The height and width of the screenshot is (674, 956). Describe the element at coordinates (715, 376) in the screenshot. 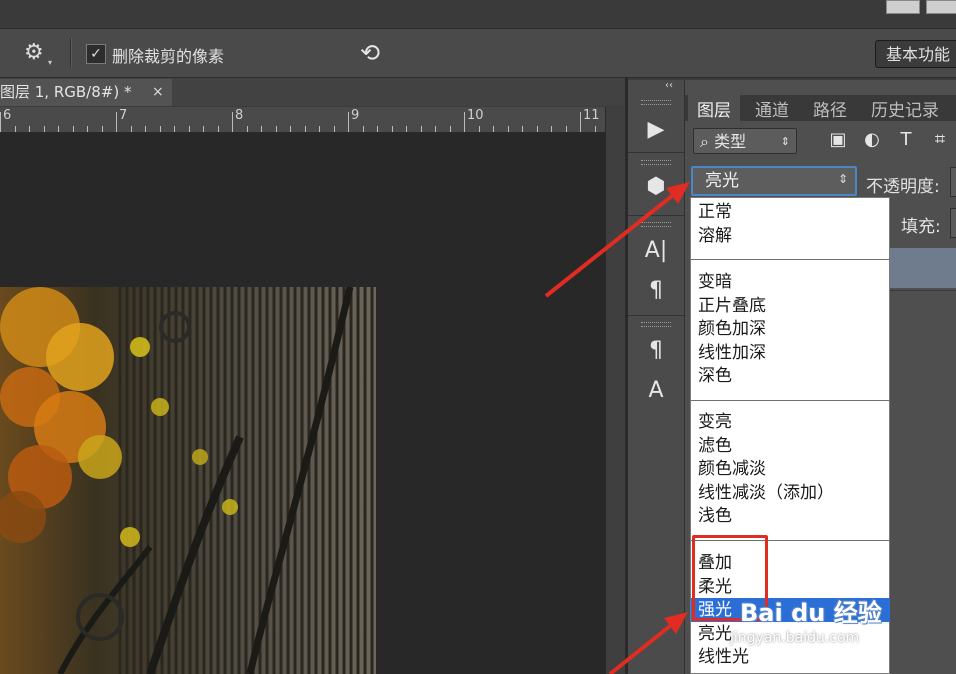

I see `blend-mode-option: 深色` at that location.